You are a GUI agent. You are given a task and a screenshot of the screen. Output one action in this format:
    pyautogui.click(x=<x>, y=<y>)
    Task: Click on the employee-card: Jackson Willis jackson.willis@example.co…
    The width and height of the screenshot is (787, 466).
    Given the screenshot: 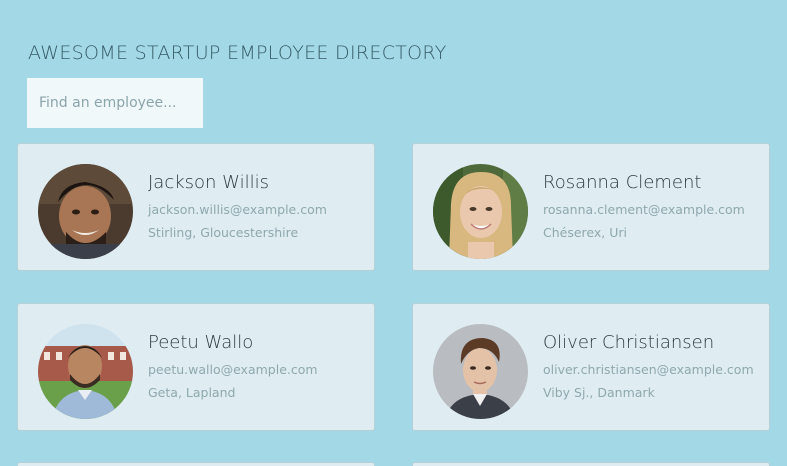 What is the action you would take?
    pyautogui.click(x=196, y=207)
    